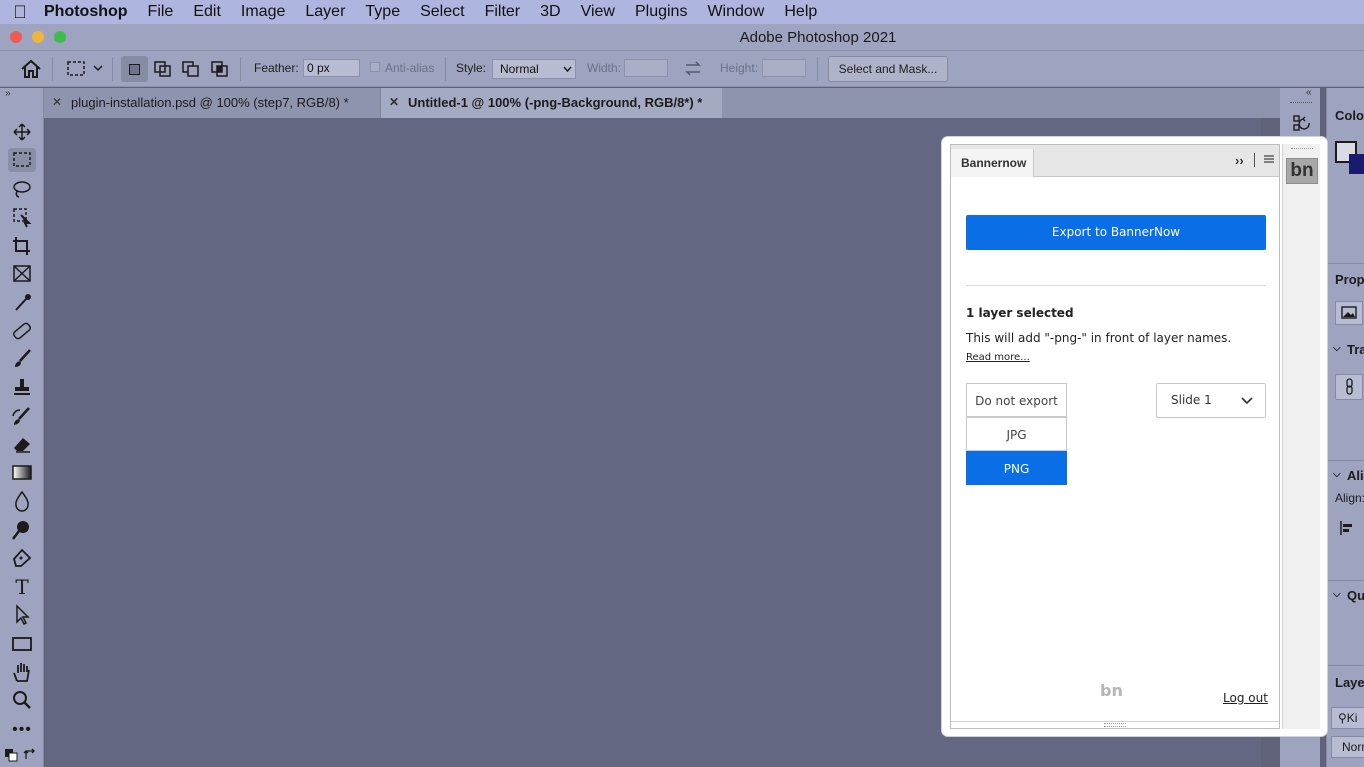 The height and width of the screenshot is (767, 1364). Describe the element at coordinates (1347, 528) in the screenshot. I see `align-left-icon` at that location.